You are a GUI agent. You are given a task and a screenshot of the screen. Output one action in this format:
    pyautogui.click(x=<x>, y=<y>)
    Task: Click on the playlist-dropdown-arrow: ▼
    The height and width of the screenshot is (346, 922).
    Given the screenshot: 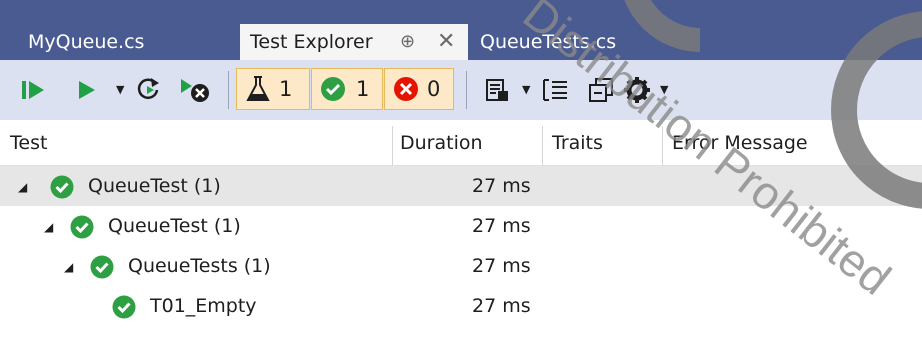 What is the action you would take?
    pyautogui.click(x=526, y=89)
    